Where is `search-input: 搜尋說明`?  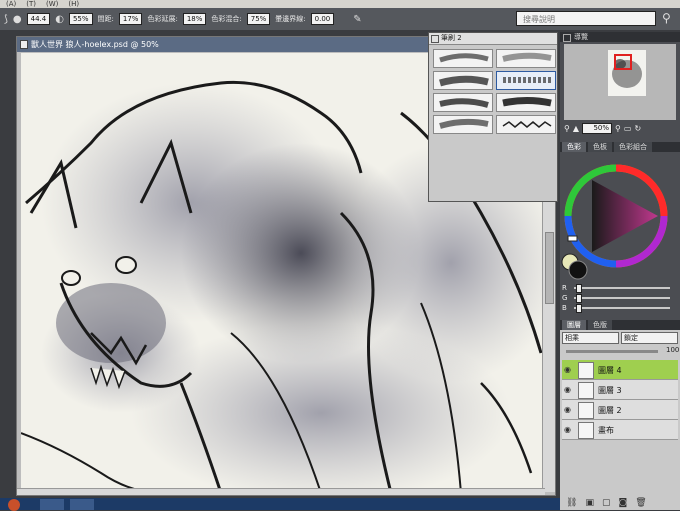 search-input: 搜尋說明 is located at coordinates (586, 18).